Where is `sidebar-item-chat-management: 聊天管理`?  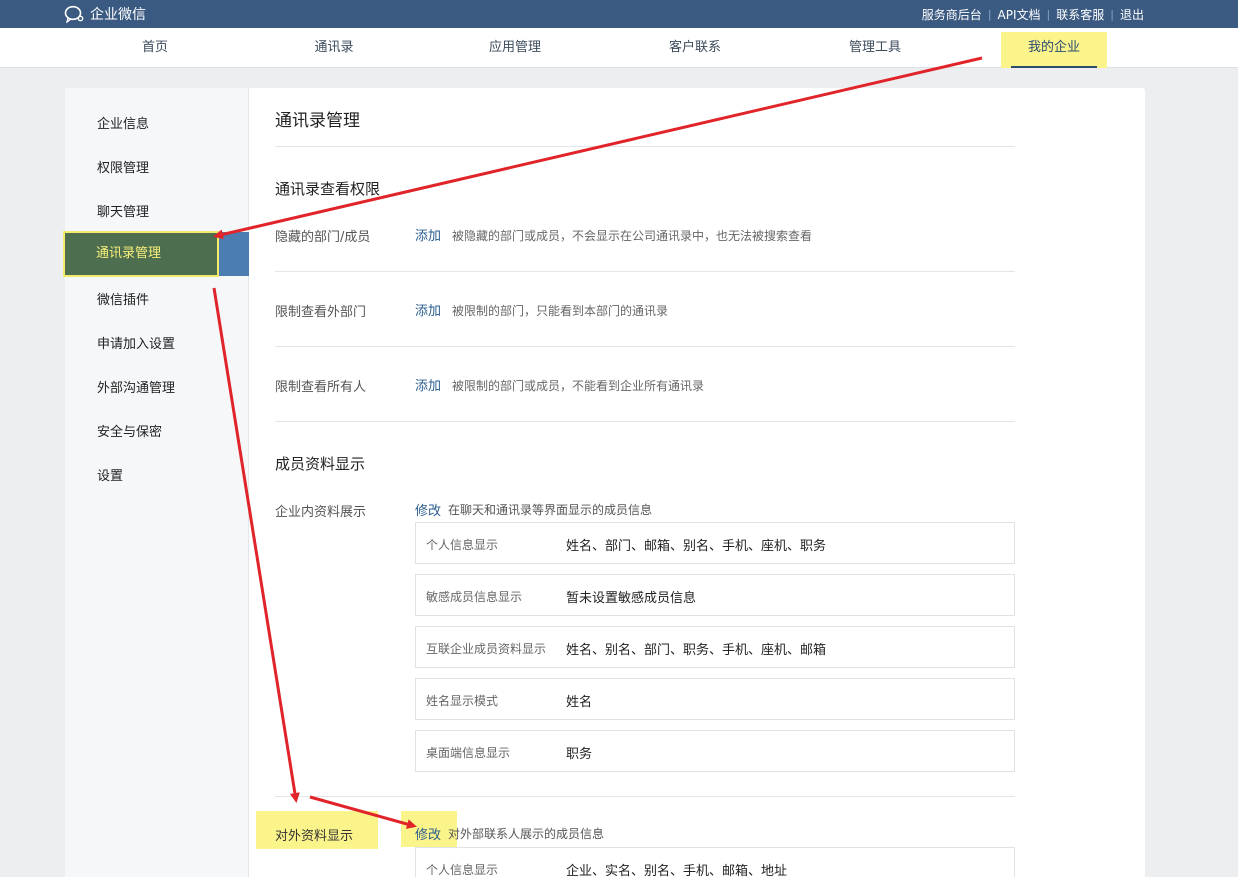 sidebar-item-chat-management: 聊天管理 is located at coordinates (123, 210).